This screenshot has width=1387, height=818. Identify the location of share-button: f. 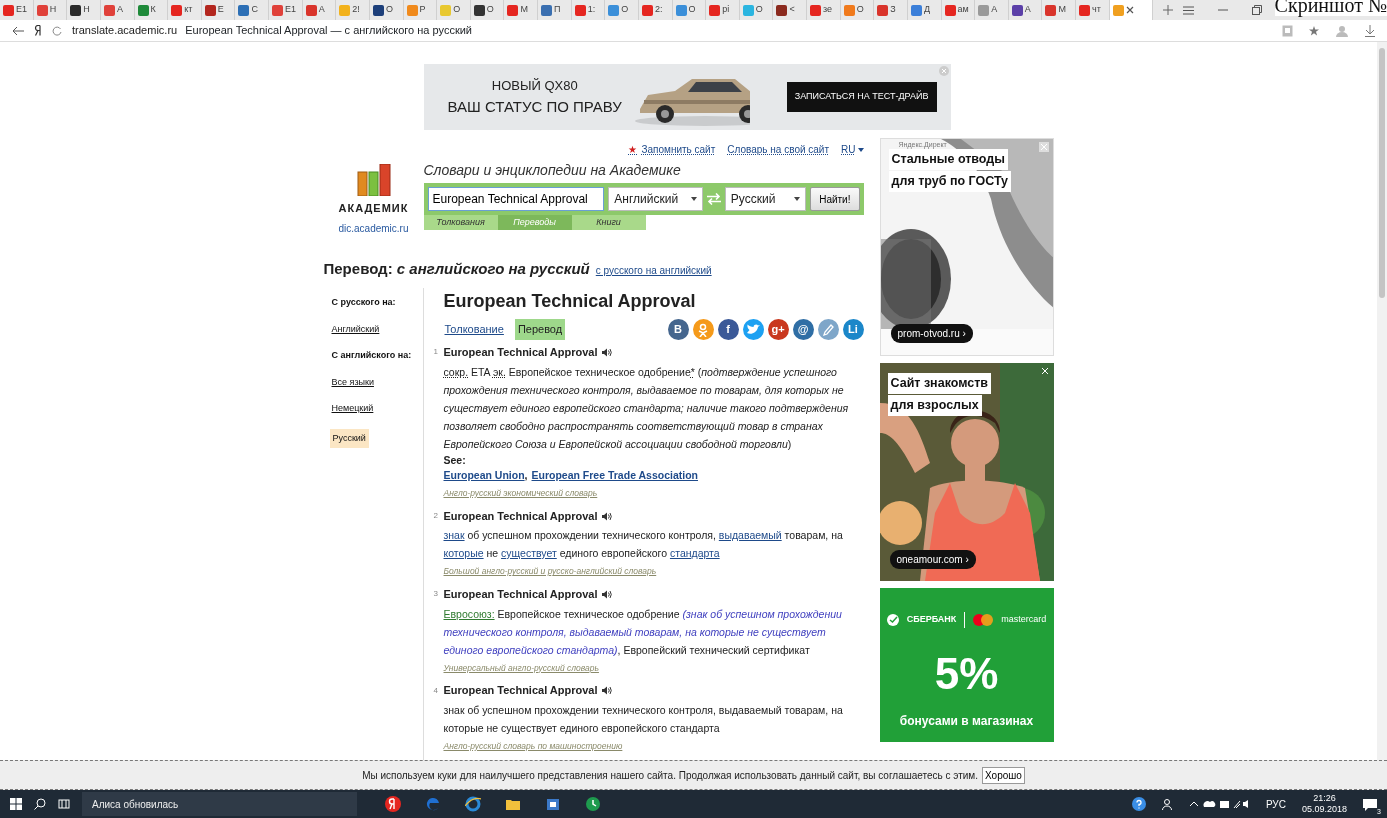
(728, 329).